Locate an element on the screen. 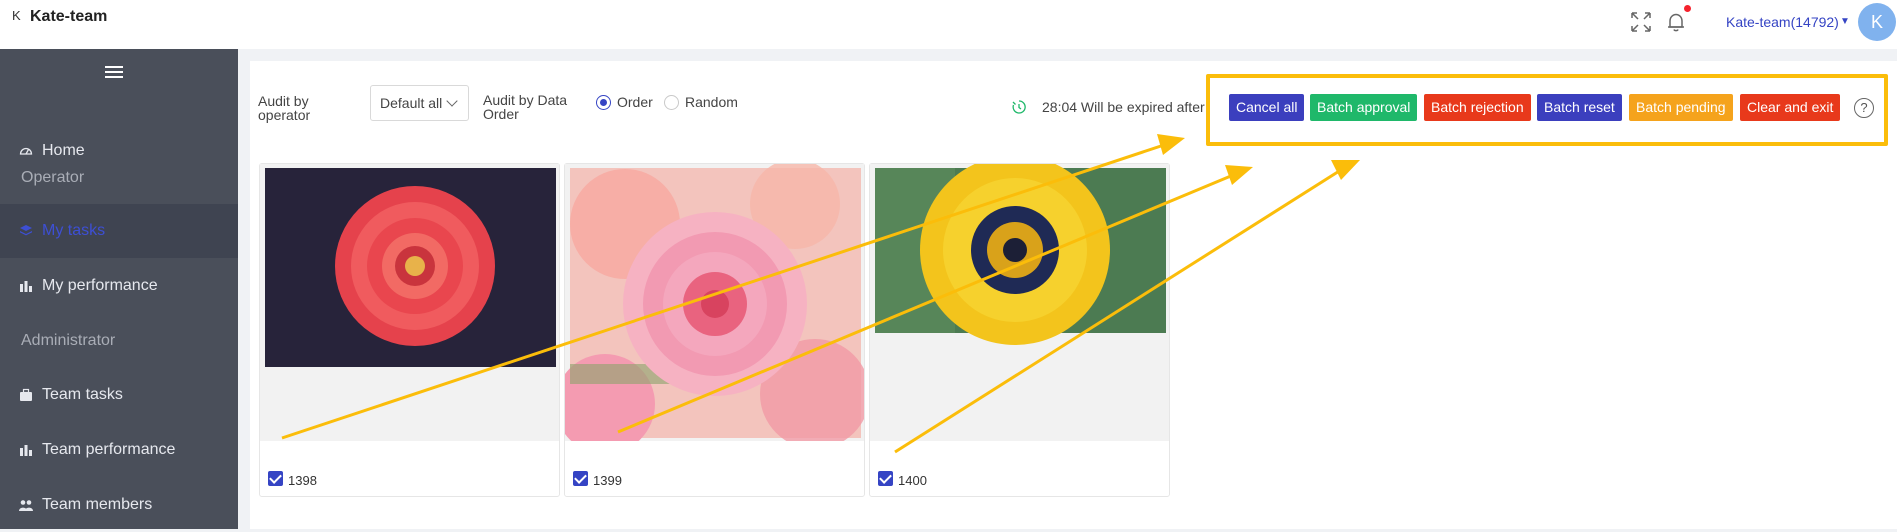 The height and width of the screenshot is (532, 1897). sidebar-item-team-tasks: Team tasks is located at coordinates (119, 395).